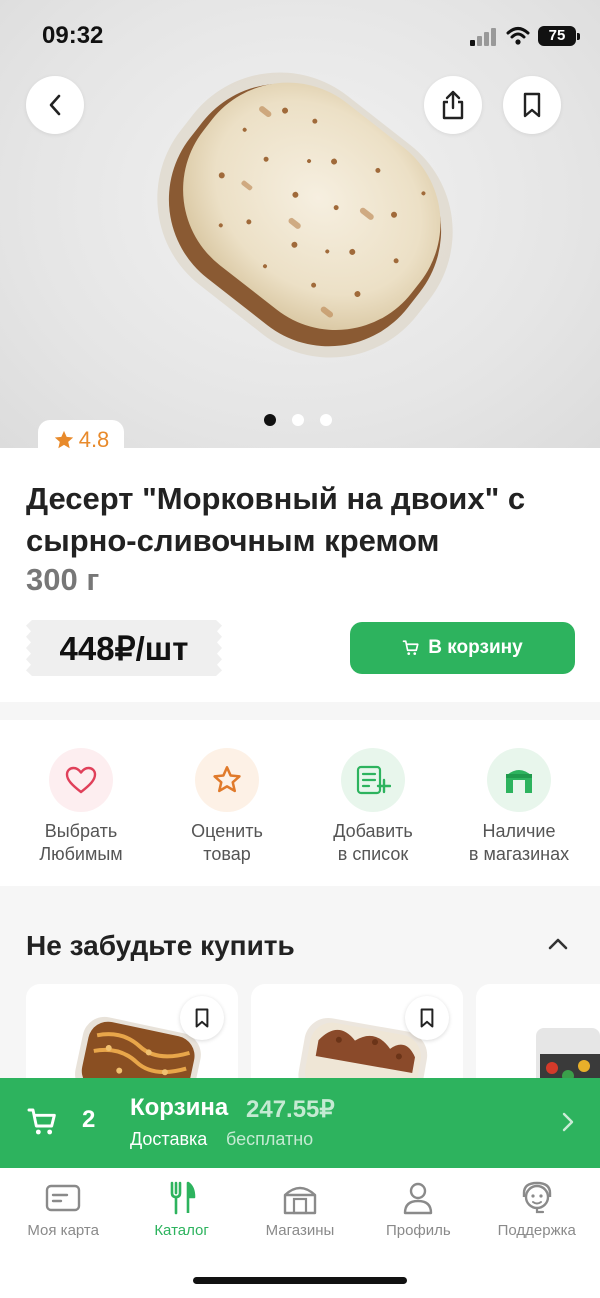 The width and height of the screenshot is (600, 1298). What do you see at coordinates (81, 842) in the screenshot?
I see `action-label: Выбрать Любимым` at bounding box center [81, 842].